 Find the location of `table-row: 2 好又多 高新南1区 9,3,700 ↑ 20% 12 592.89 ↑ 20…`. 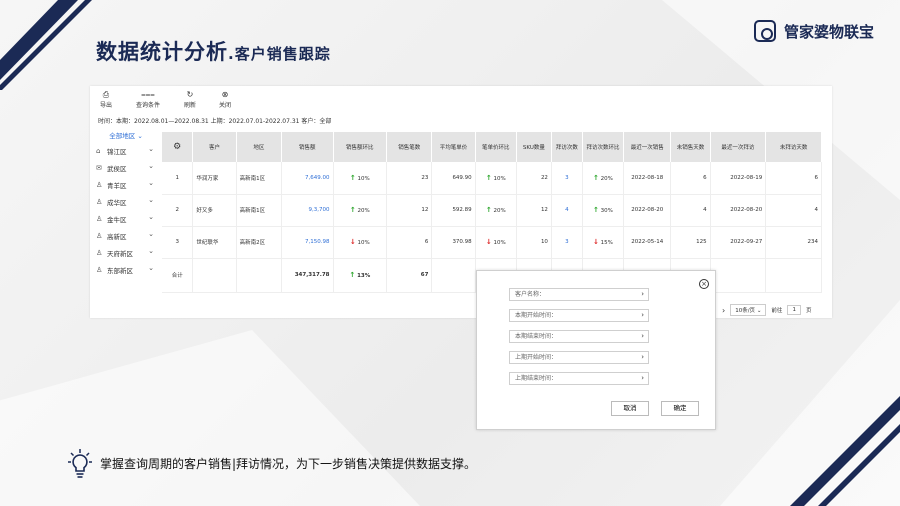

table-row: 2 好又多 高新南1区 9,3,700 ↑ 20% 12 592.89 ↑ 20… is located at coordinates (492, 210).